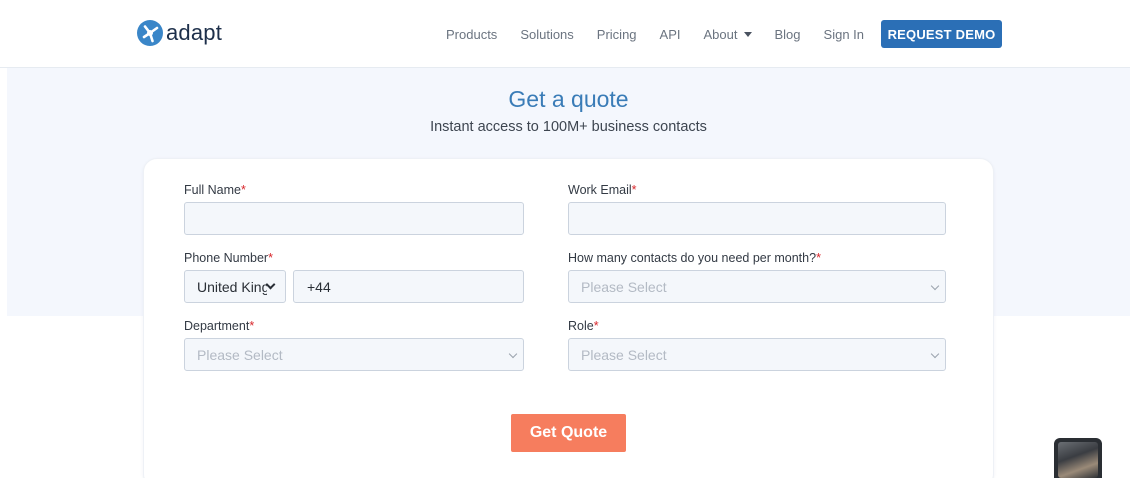  Describe the element at coordinates (568, 99) in the screenshot. I see `page-title: Get a quote` at that location.